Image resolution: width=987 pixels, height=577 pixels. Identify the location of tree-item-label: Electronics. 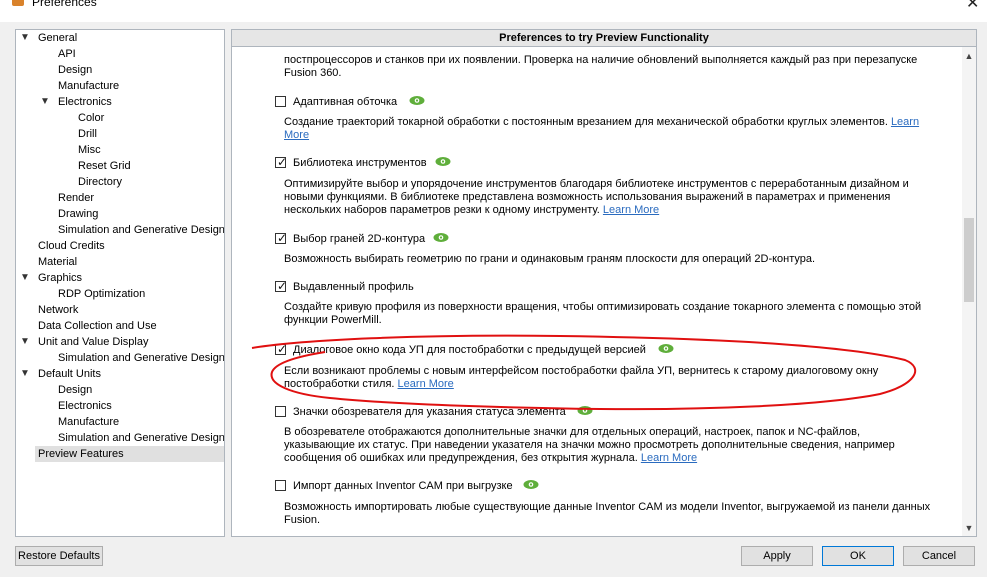
(85, 102).